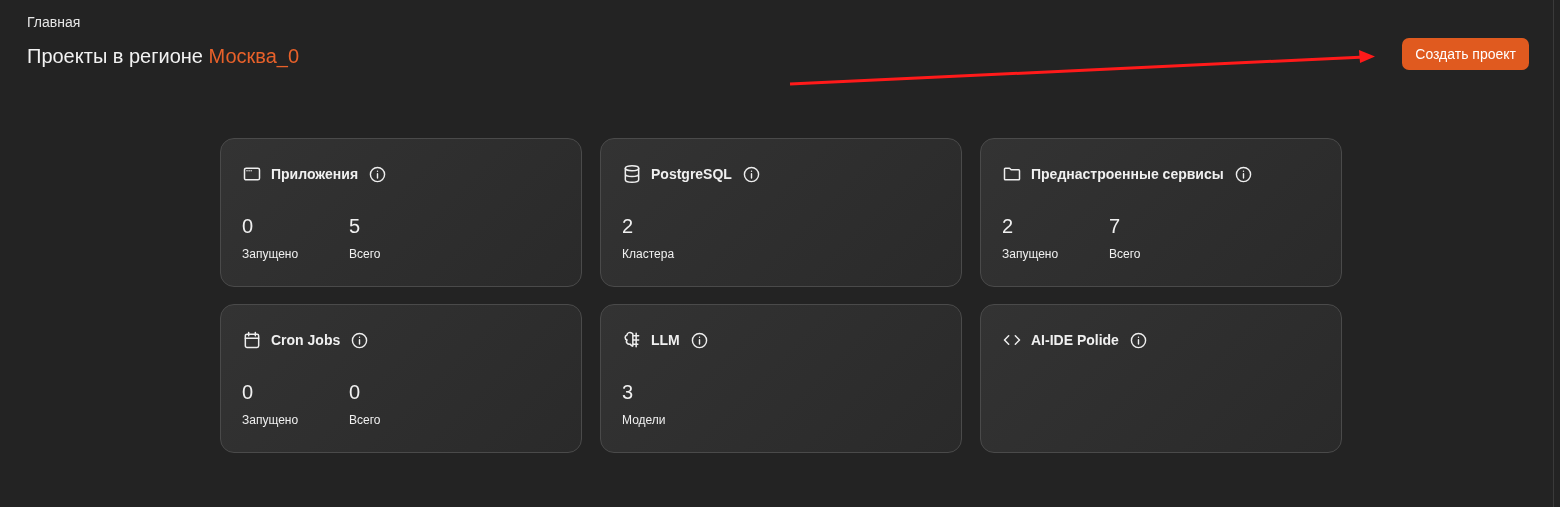 This screenshot has height=507, width=1560. What do you see at coordinates (1465, 54) in the screenshot?
I see `create-project-button: Создать проект` at bounding box center [1465, 54].